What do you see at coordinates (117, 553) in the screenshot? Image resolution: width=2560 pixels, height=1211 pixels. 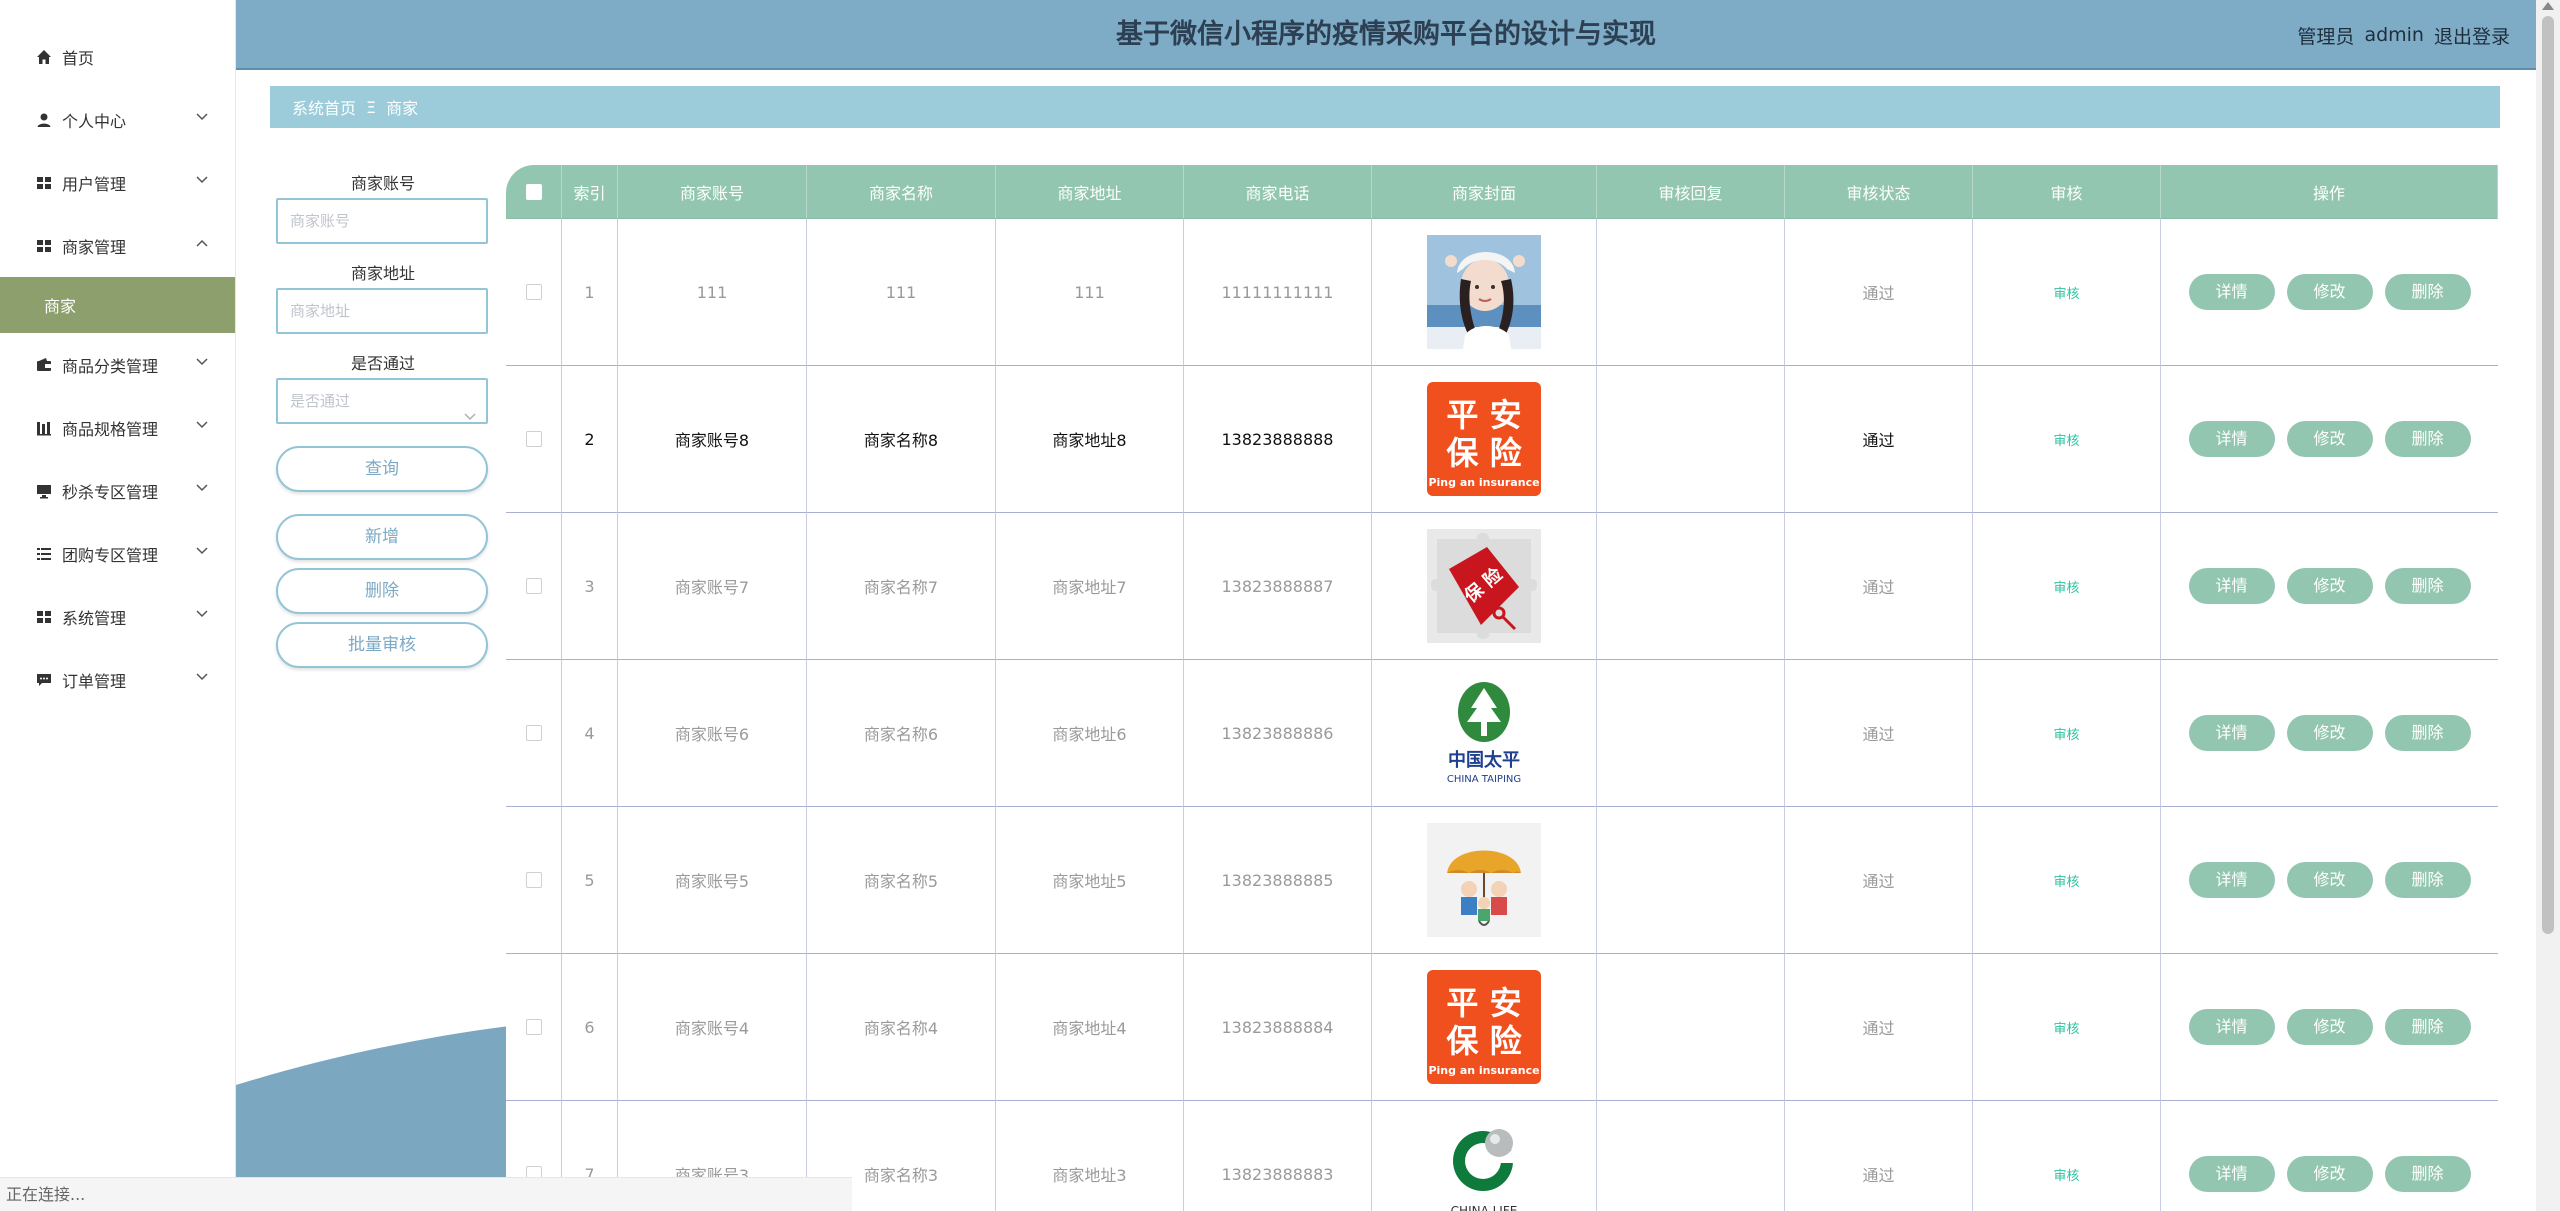 I see `sidebar-item-groupbuy: 团购专区管理` at bounding box center [117, 553].